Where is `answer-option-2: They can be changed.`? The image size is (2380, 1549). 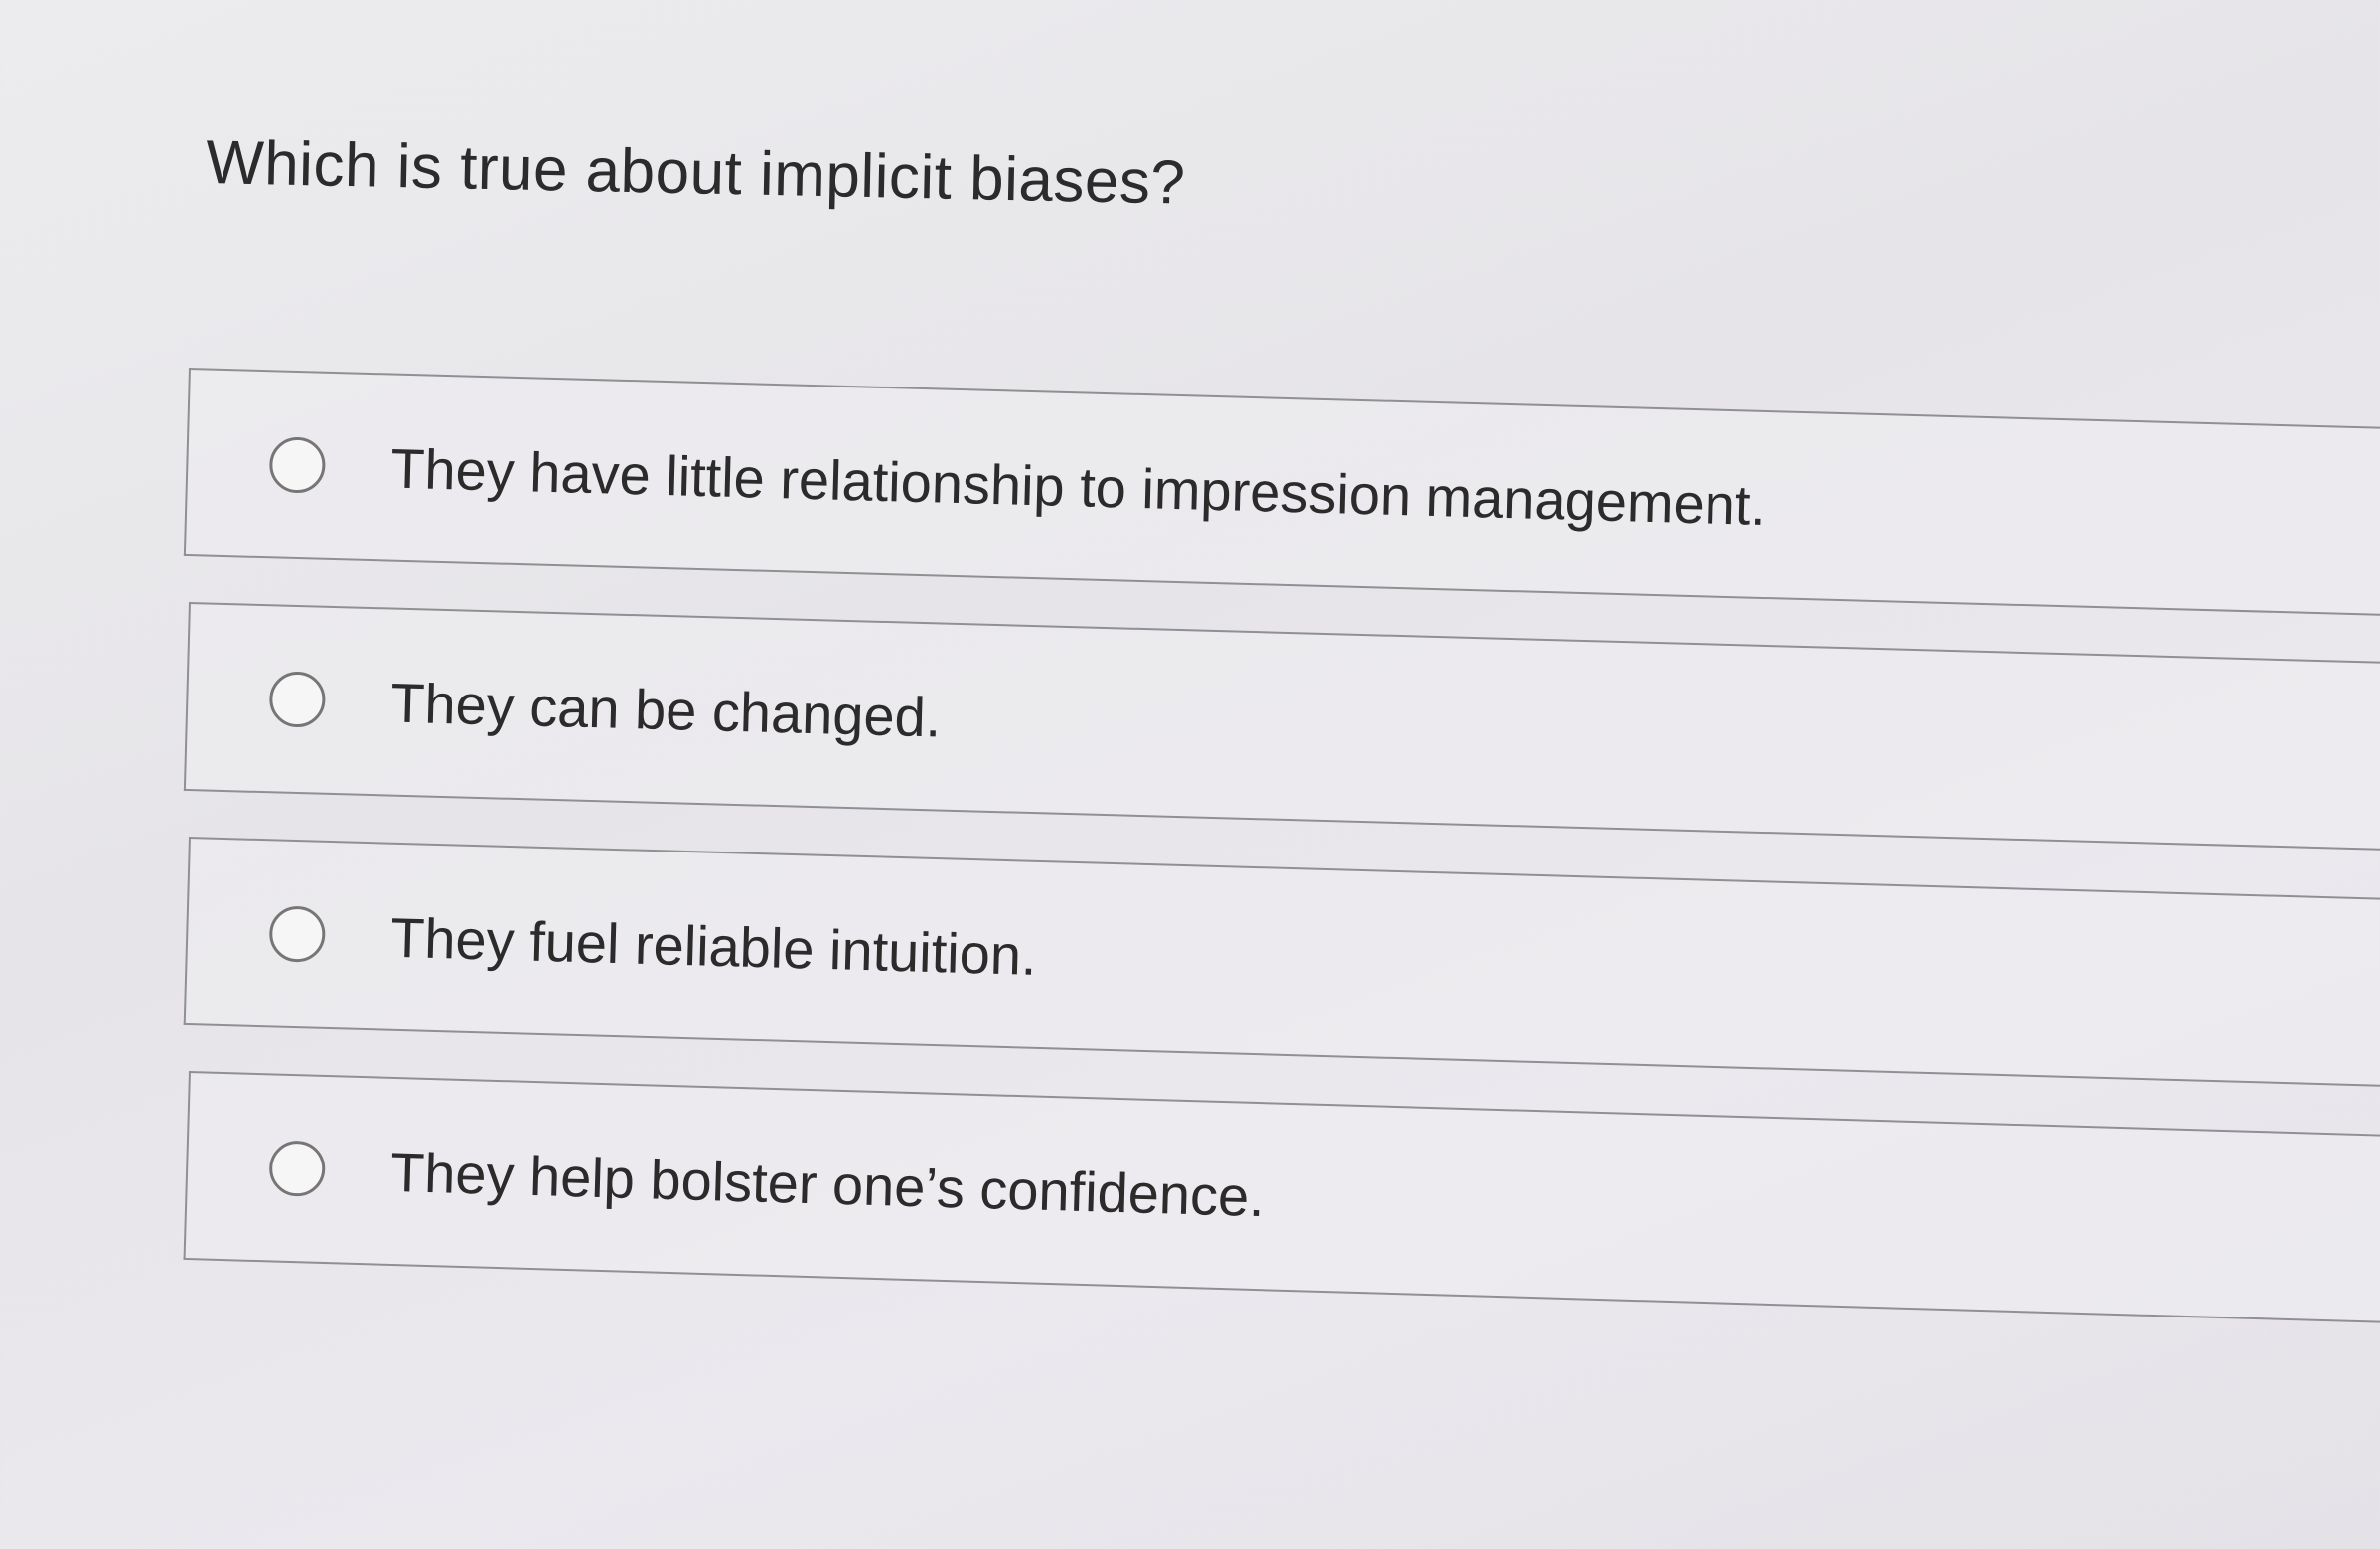 answer-option-2: They can be changed. is located at coordinates (1281, 727).